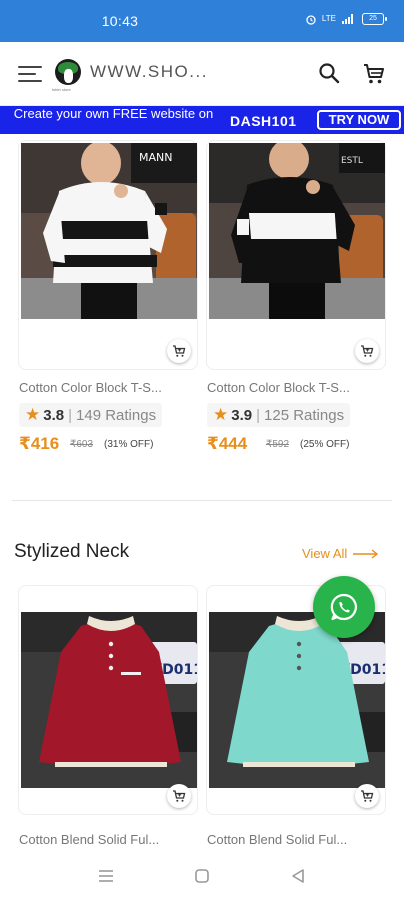  Describe the element at coordinates (68, 72) in the screenshot. I see `site-logo` at that location.